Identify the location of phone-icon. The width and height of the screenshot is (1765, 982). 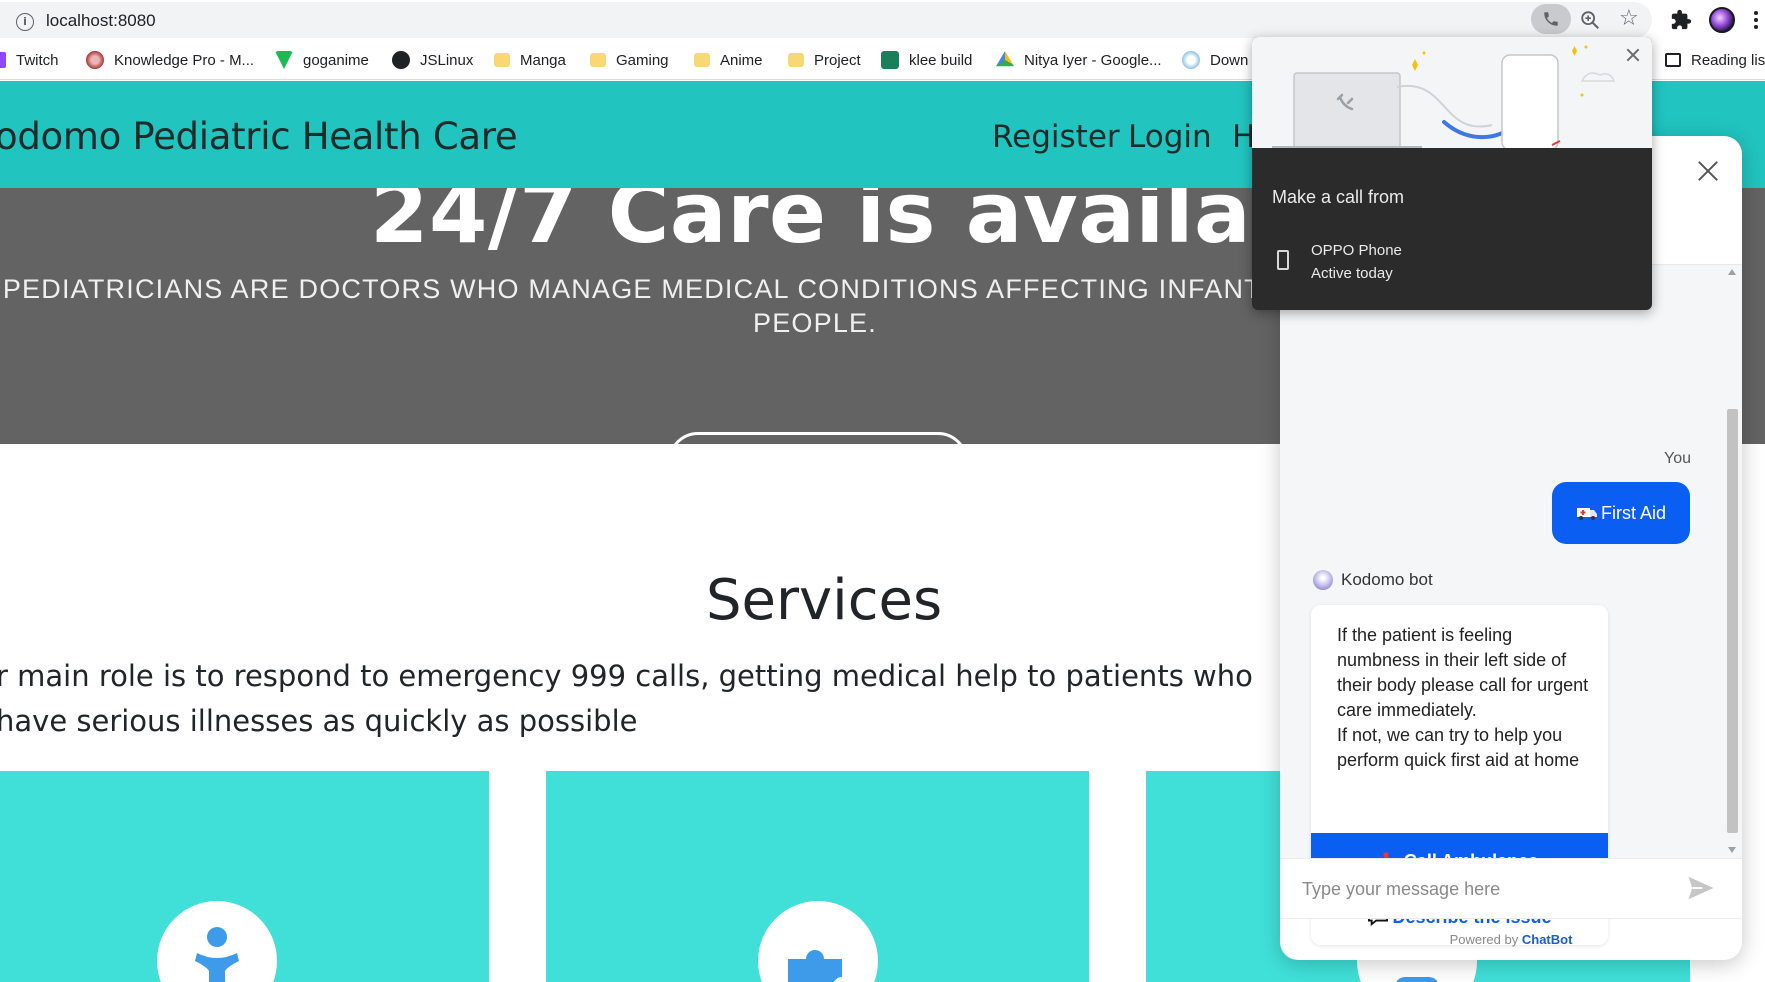
(1551, 19).